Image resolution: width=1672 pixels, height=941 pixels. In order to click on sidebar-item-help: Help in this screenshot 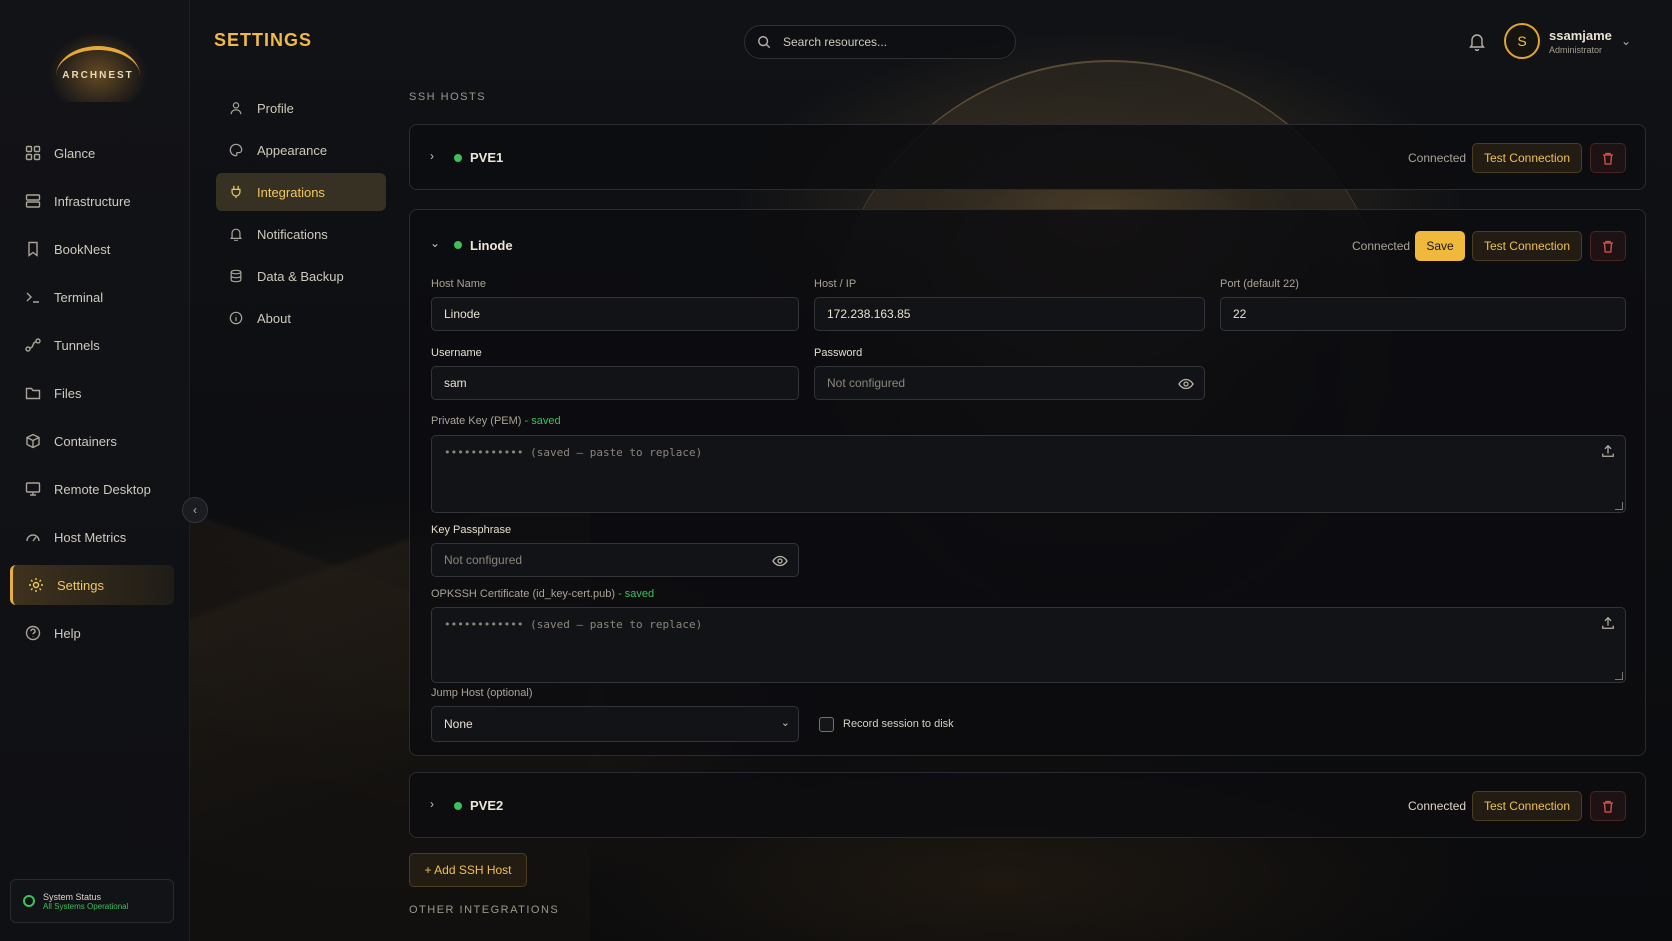, I will do `click(92, 633)`.